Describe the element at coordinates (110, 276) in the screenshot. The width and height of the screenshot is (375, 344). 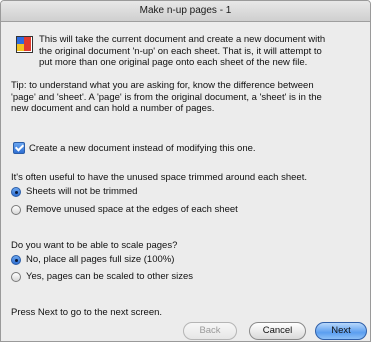
I see `radio-scalable-label: Yes, pages can be scaled to other sizes` at that location.